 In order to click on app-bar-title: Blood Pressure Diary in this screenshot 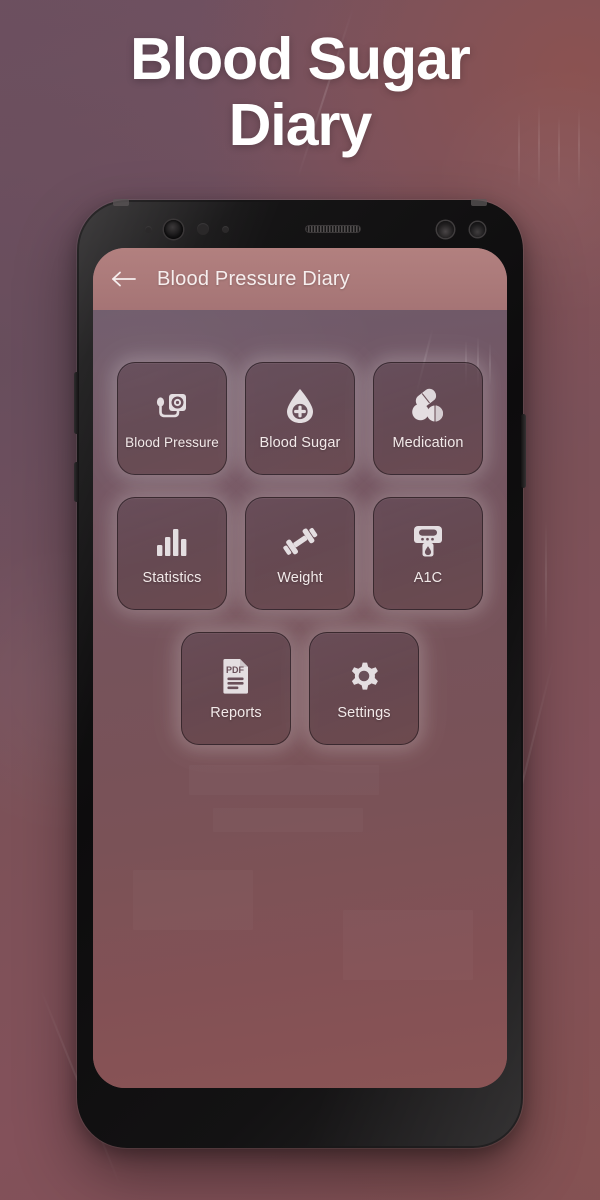, I will do `click(253, 278)`.